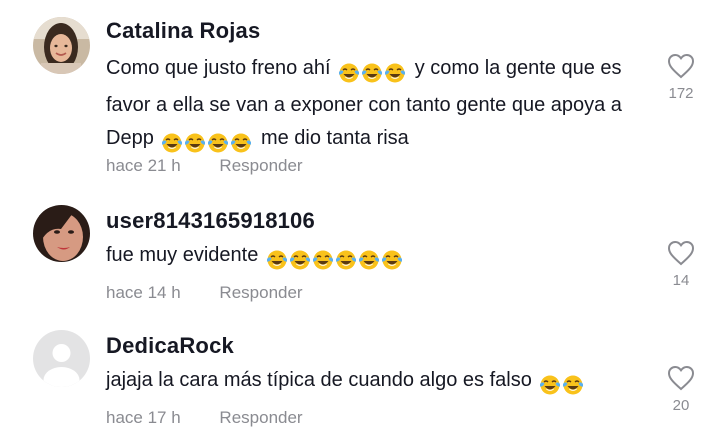  Describe the element at coordinates (182, 255) in the screenshot. I see `comment-text-part: fue muy evidente` at that location.